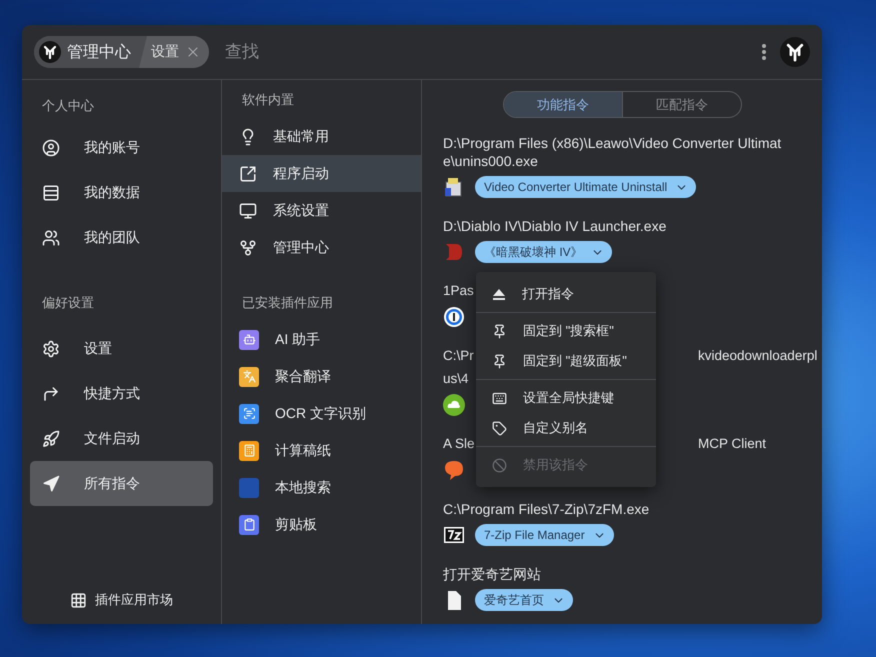  Describe the element at coordinates (321, 173) in the screenshot. I see `nav-item: 程序启动` at that location.